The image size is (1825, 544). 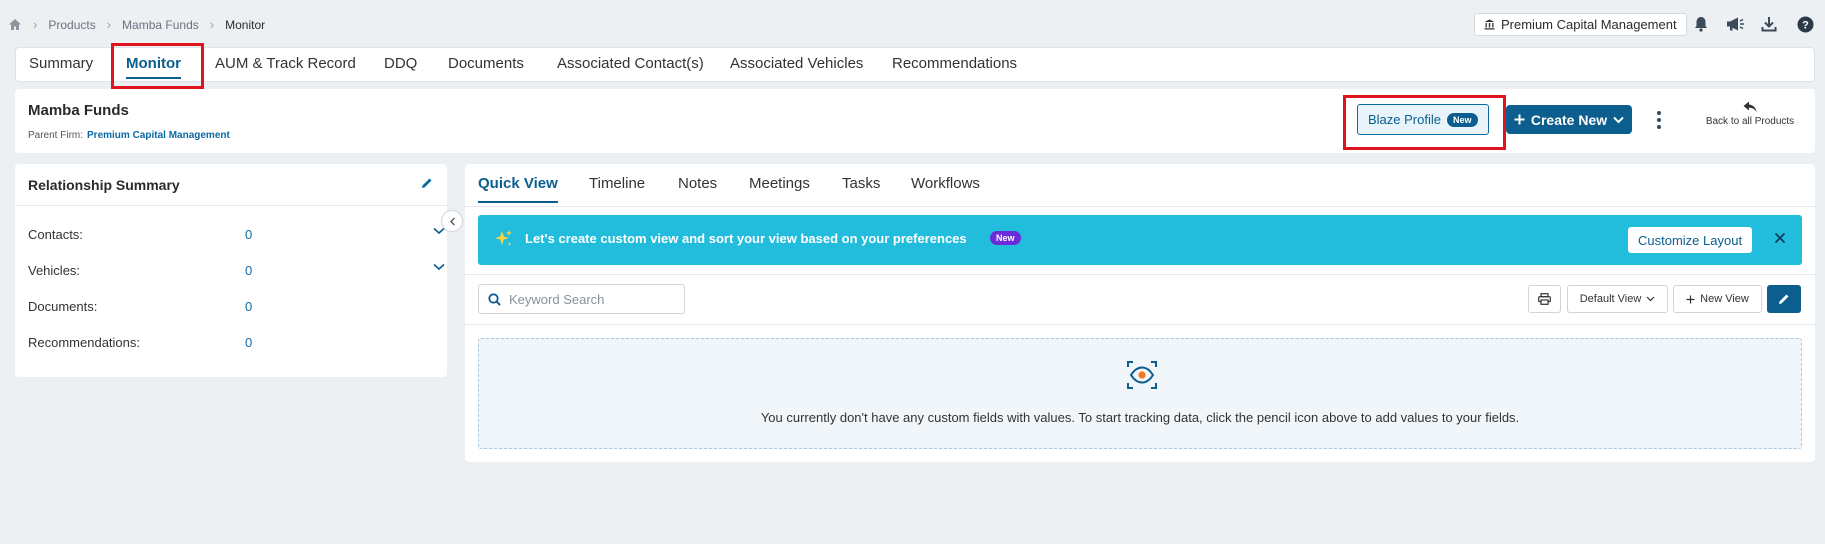 What do you see at coordinates (248, 234) in the screenshot?
I see `contacts-count: 0` at bounding box center [248, 234].